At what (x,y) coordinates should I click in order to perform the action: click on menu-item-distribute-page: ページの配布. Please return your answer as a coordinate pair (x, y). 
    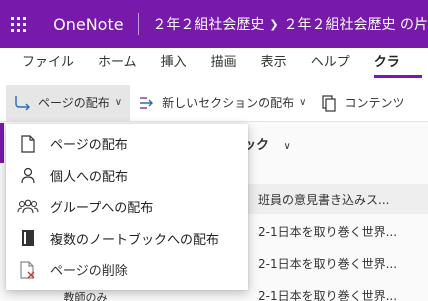
    Looking at the image, I should click on (127, 144).